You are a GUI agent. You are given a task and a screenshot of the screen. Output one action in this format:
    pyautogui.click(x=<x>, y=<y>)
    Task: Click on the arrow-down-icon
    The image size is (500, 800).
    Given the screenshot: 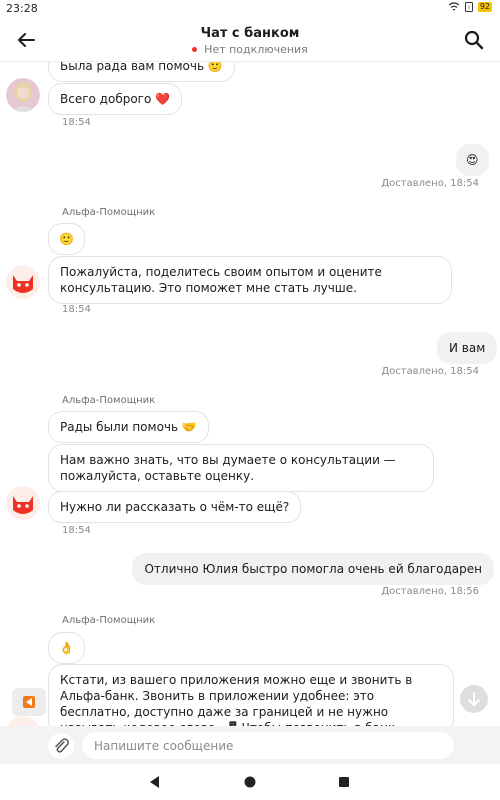 What is the action you would take?
    pyautogui.click(x=474, y=699)
    